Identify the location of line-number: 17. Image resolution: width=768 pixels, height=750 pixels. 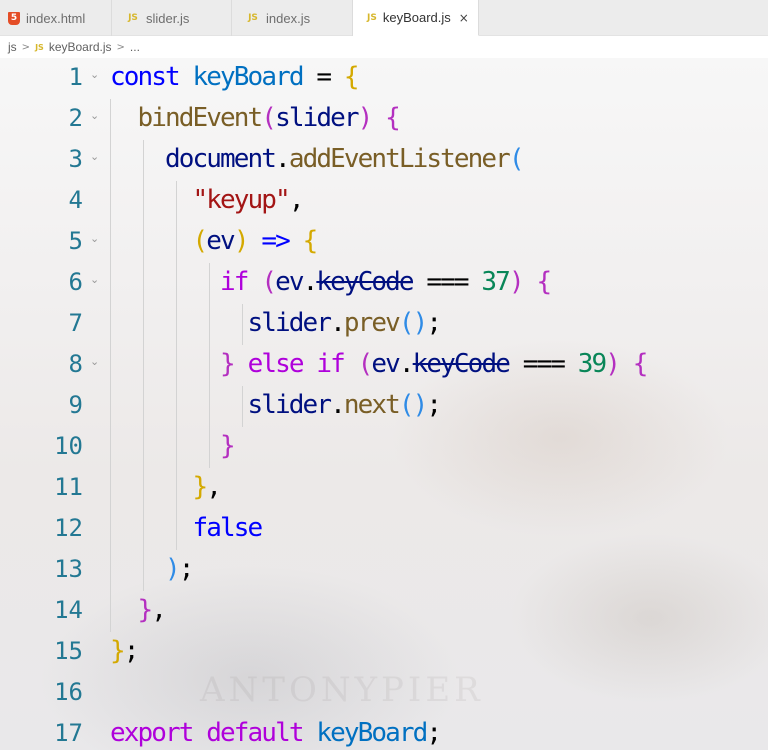
(68, 733).